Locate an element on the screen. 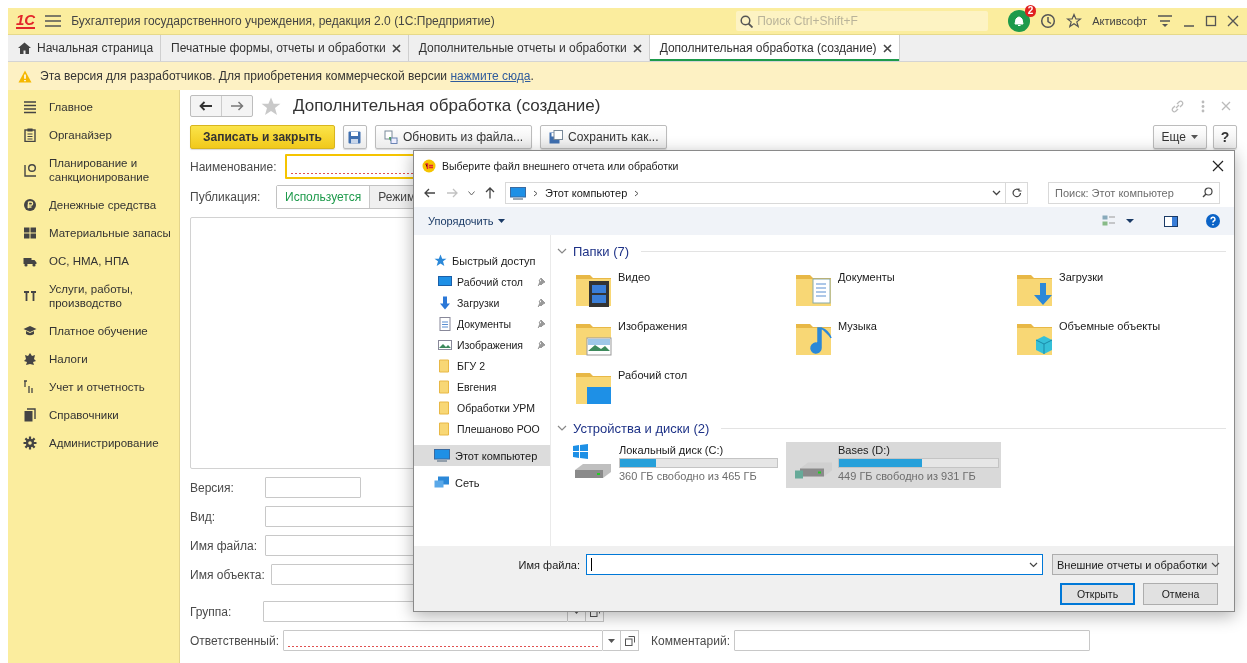  field-label: Имя объекта: is located at coordinates (227, 574).